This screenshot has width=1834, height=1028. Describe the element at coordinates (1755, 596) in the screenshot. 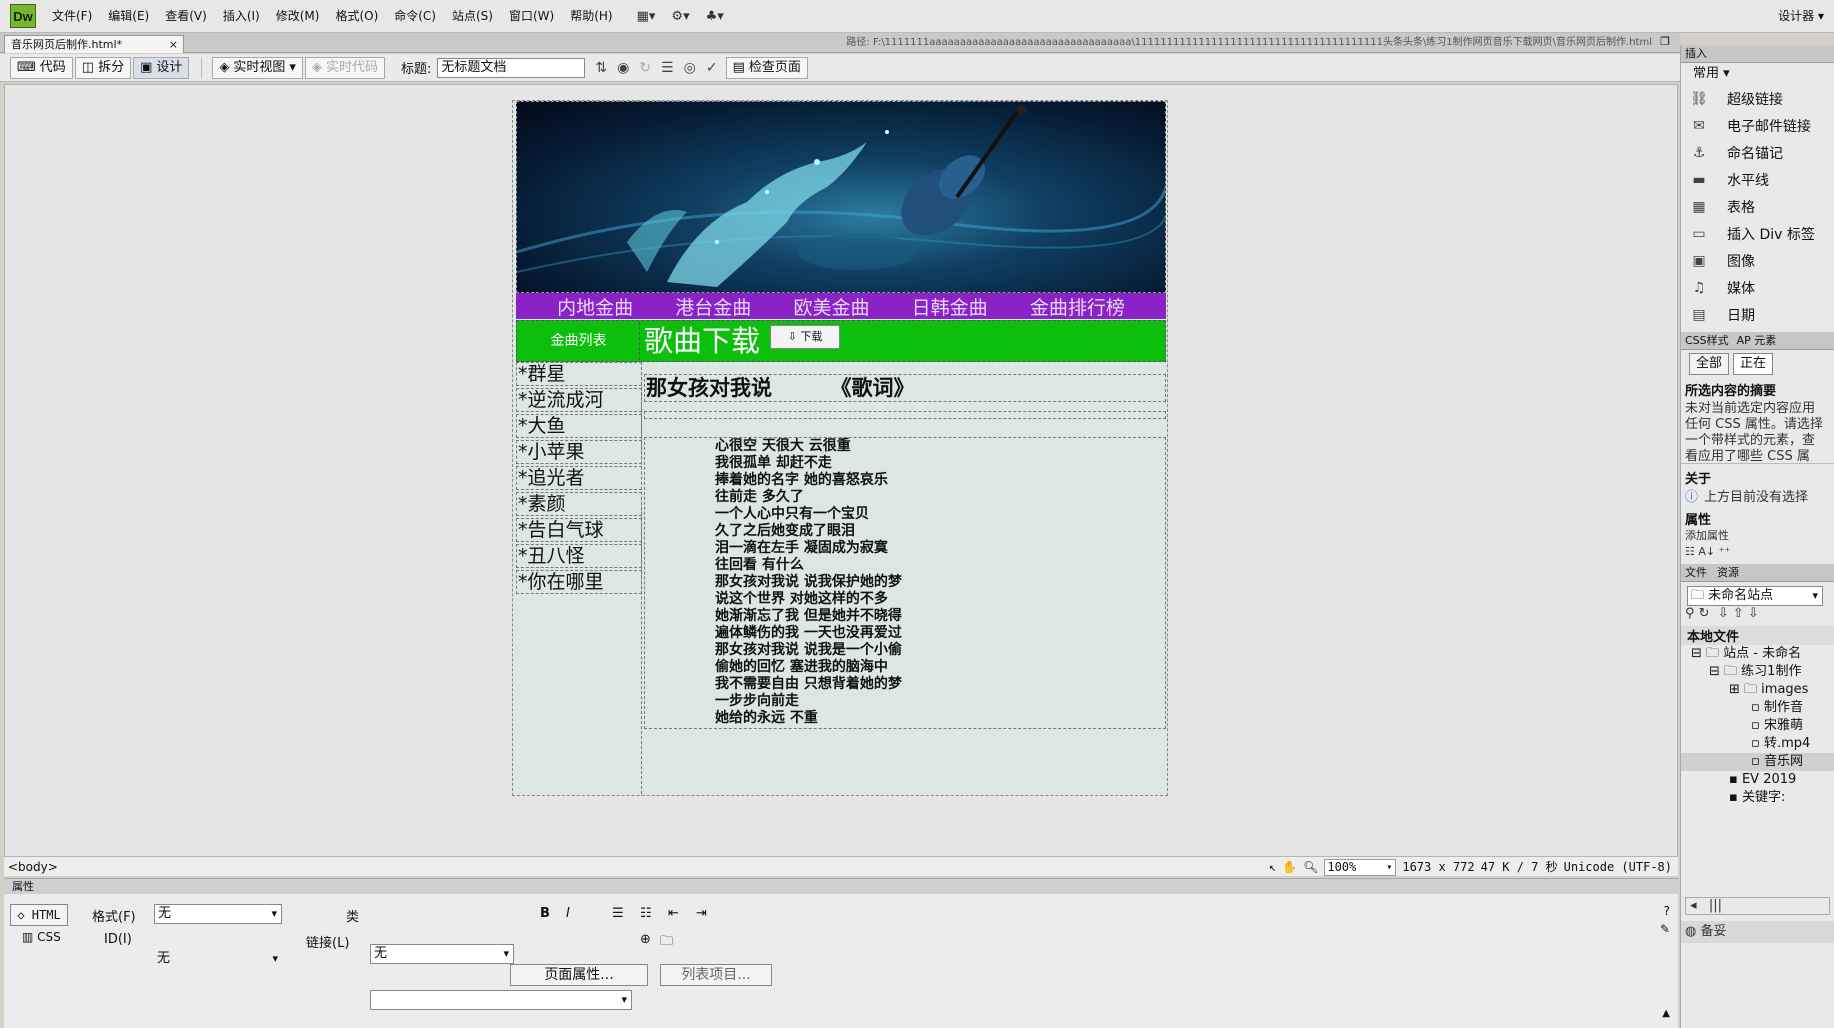

I see `site-select: 🗀︎ 未命名站点` at that location.